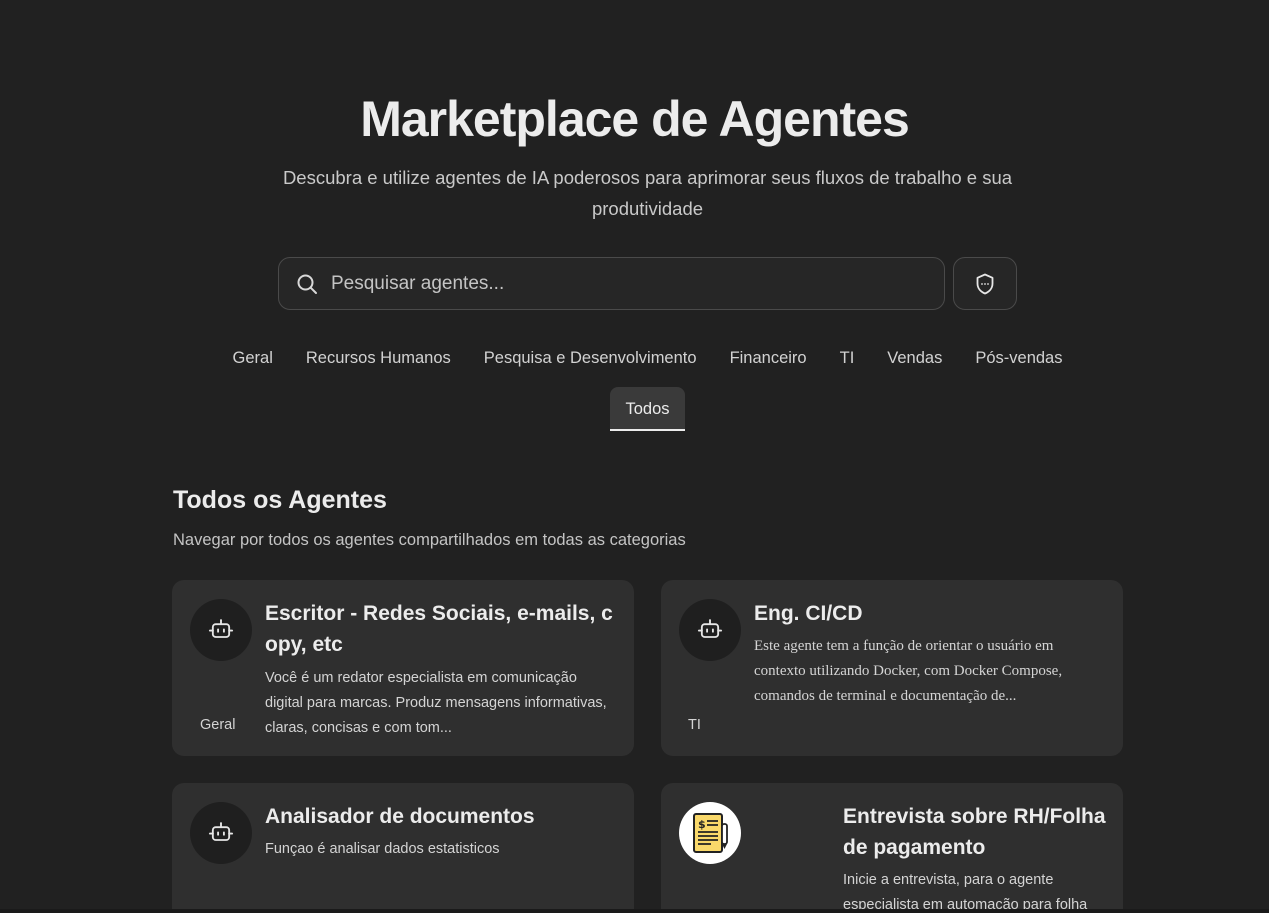  Describe the element at coordinates (382, 849) in the screenshot. I see `agent-description: Funçao é analisar dados estatisticos` at that location.